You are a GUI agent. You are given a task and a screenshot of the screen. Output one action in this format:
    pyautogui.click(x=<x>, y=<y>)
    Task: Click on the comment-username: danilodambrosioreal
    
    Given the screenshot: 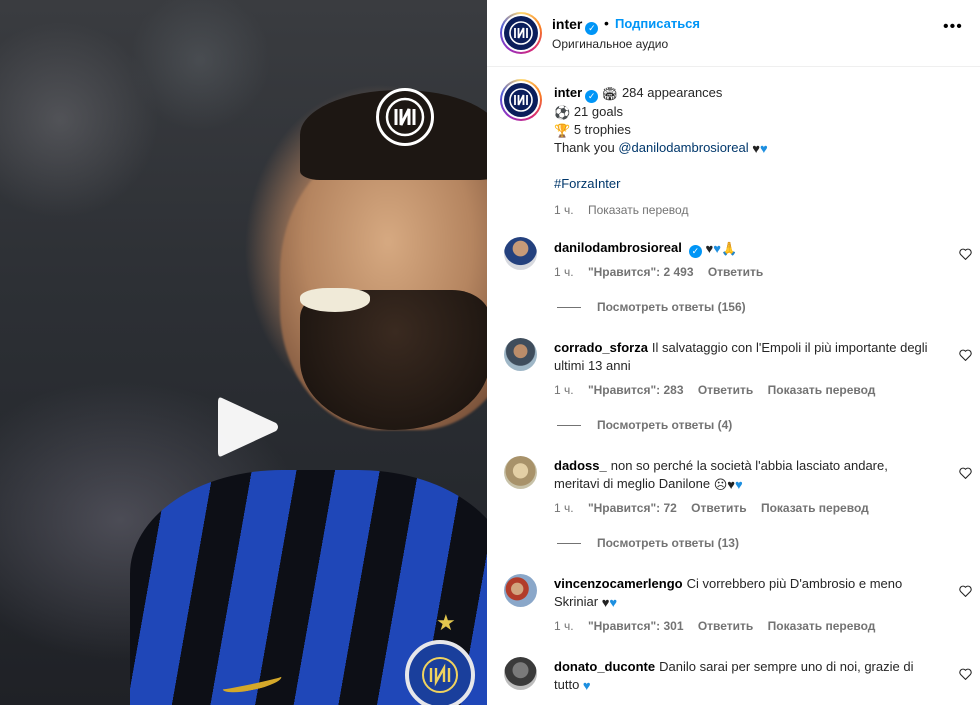 What is the action you would take?
    pyautogui.click(x=618, y=247)
    